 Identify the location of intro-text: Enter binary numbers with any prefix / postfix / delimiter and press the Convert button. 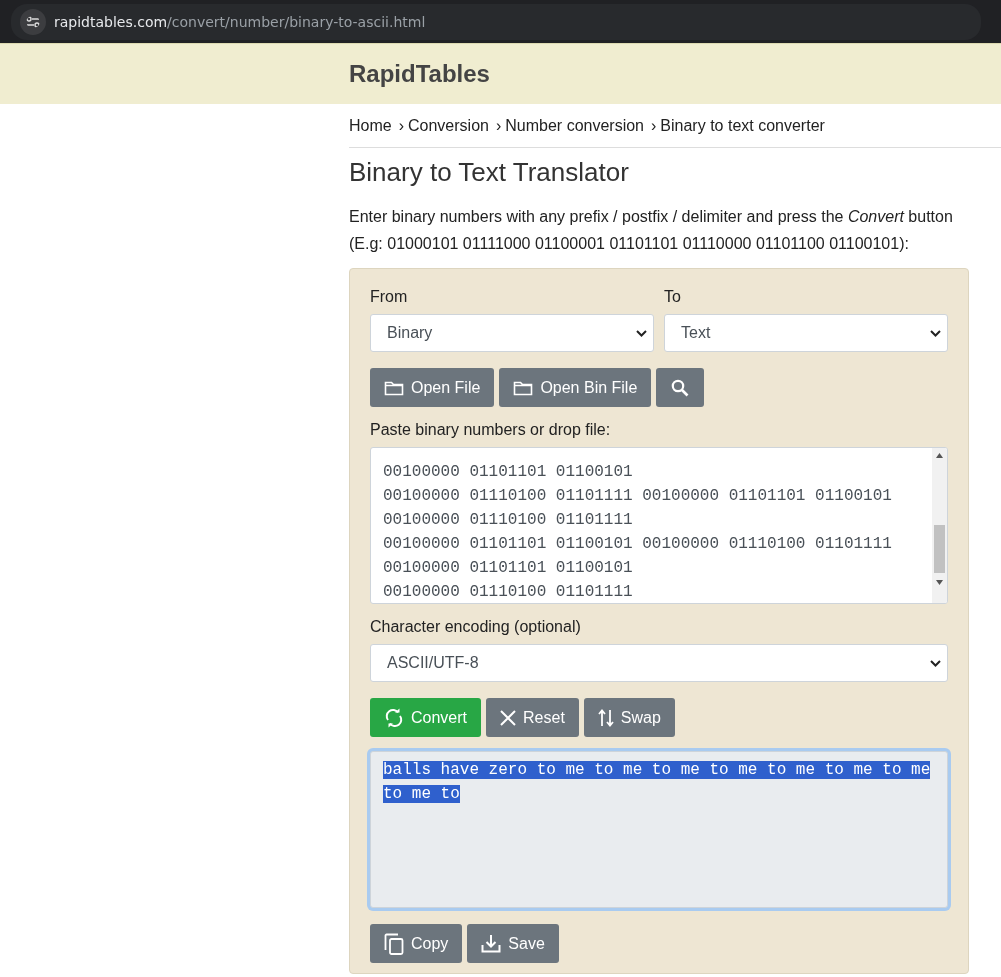
(651, 216).